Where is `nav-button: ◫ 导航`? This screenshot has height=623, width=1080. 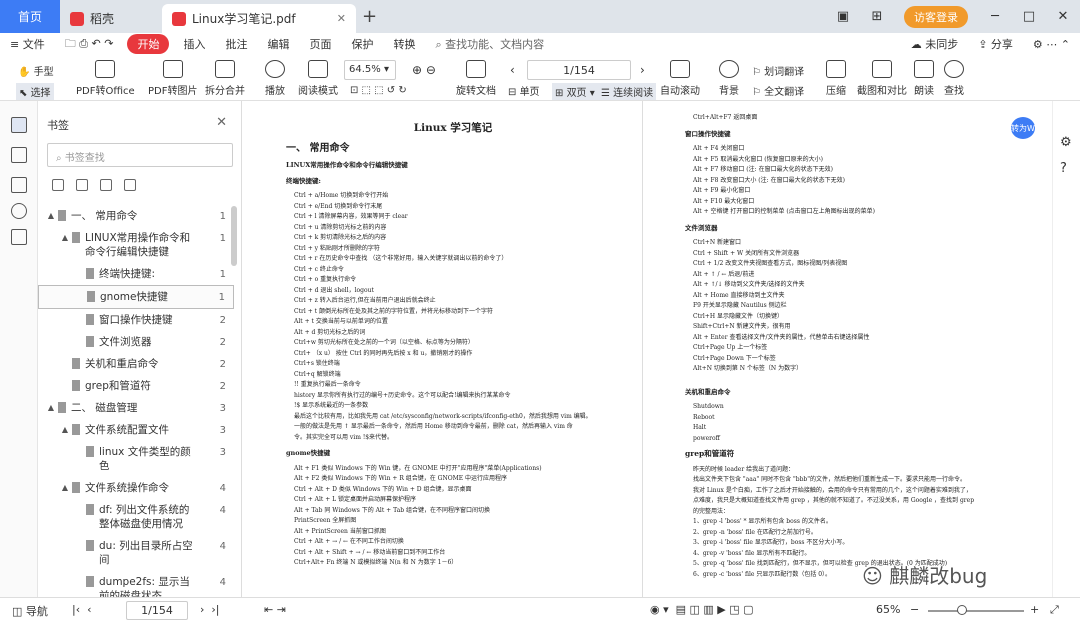
nav-button: ◫ 导航 is located at coordinates (30, 611).